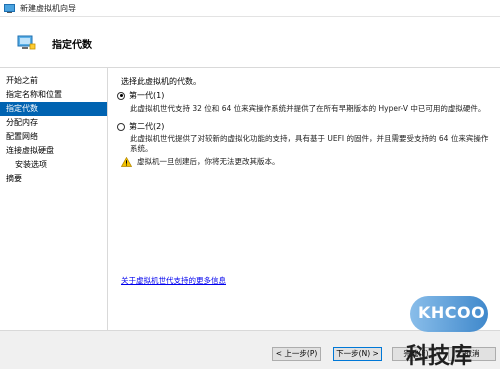  I want to click on generation-1-option: 第一代(1), so click(140, 95).